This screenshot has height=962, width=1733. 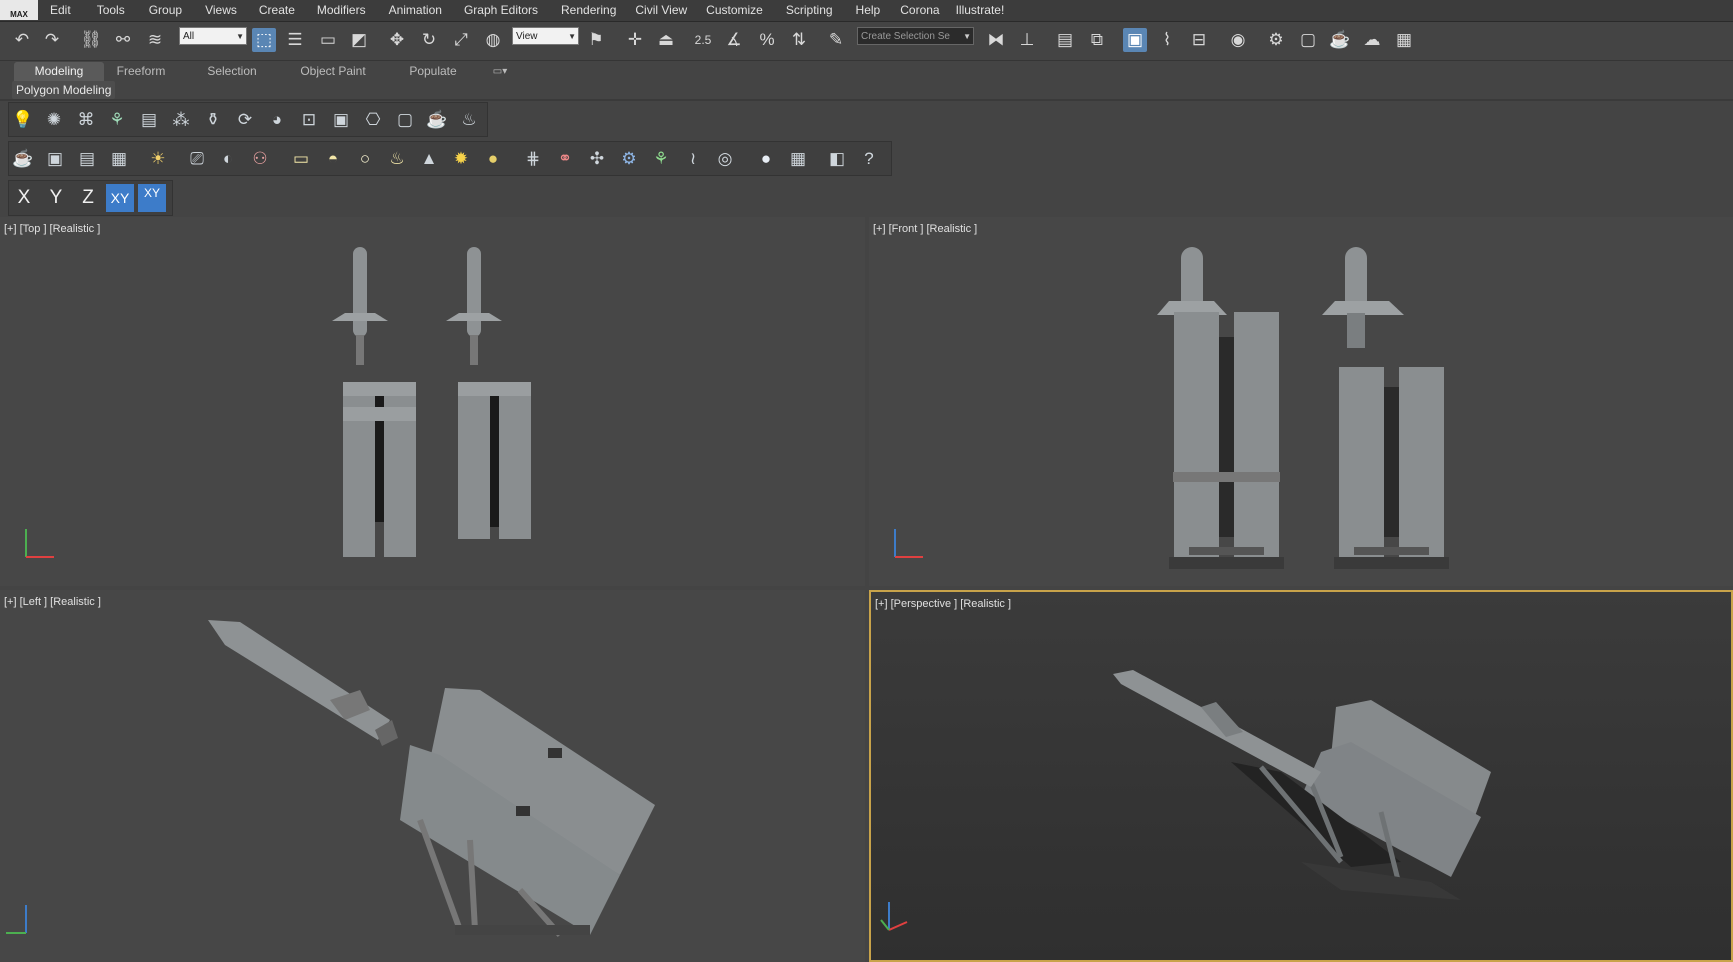 What do you see at coordinates (693, 159) in the screenshot?
I see `hair-fur-icon: ≀` at bounding box center [693, 159].